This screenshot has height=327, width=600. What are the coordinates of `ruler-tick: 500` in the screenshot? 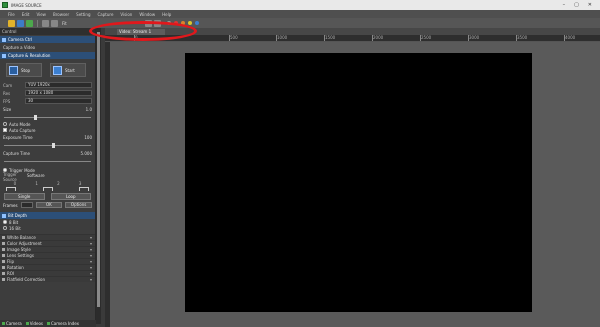 It's located at (233, 38).